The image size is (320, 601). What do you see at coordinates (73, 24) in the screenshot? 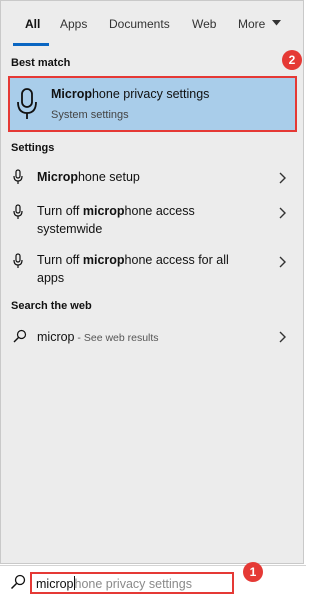
I see `tab-apps: Apps` at bounding box center [73, 24].